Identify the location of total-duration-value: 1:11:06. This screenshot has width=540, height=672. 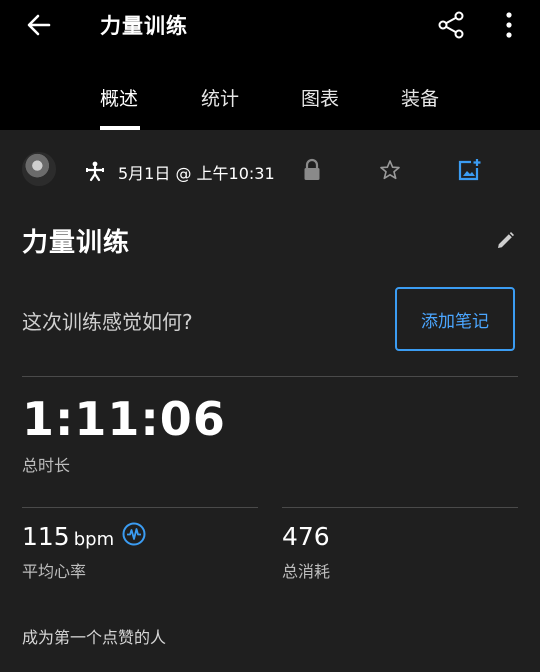
(124, 419).